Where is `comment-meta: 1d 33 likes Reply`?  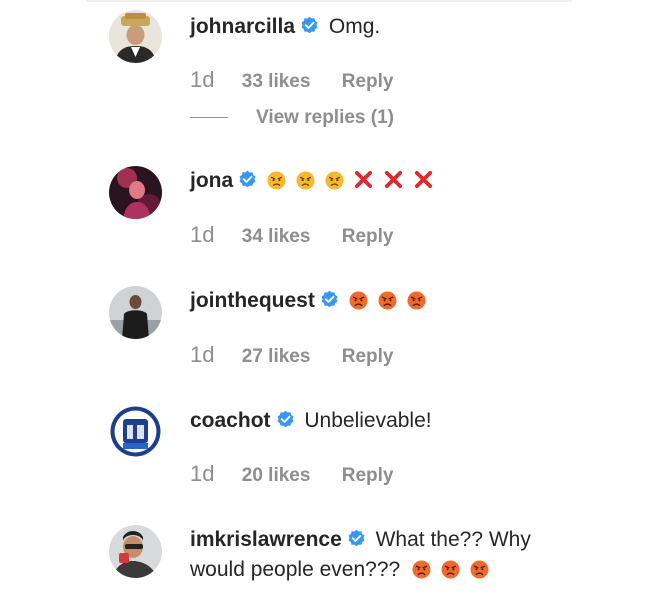 comment-meta: 1d 33 likes Reply is located at coordinates (291, 80).